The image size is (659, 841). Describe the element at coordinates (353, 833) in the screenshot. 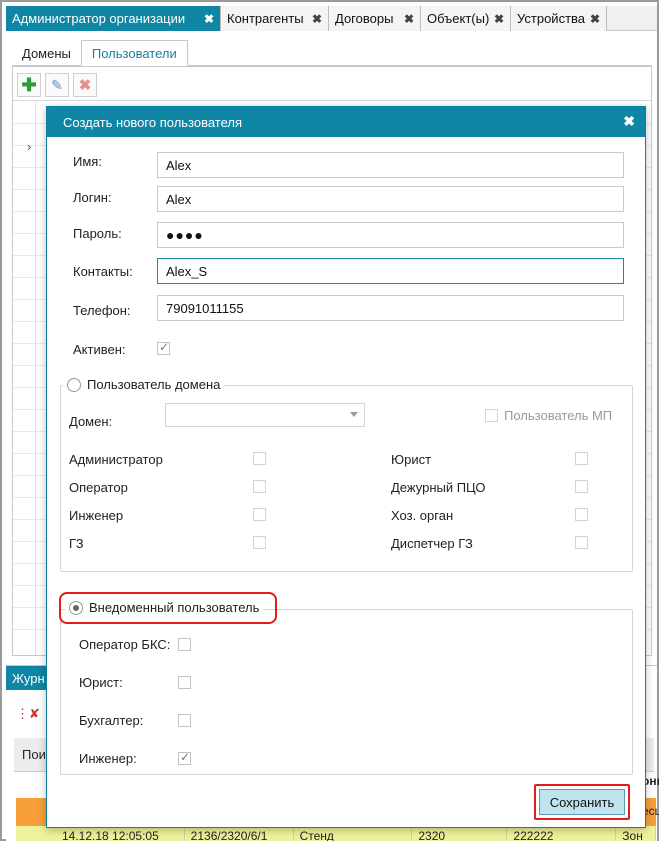

I see `journal-cell-object: Стенд` at that location.